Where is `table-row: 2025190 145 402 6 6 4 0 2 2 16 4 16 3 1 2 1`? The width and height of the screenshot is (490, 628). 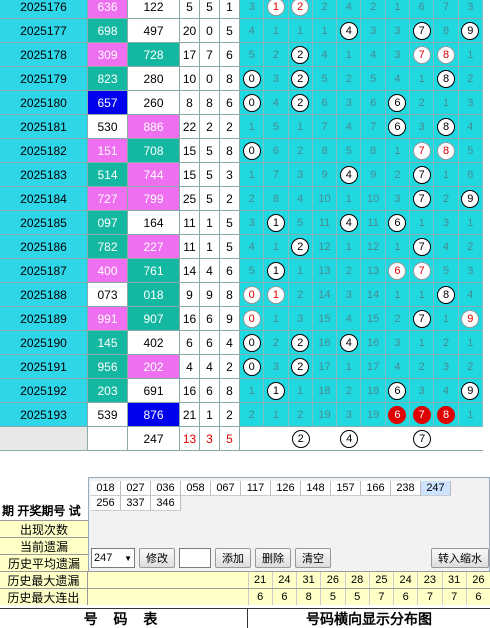 table-row: 2025190 145 402 6 6 4 0 2 2 16 4 16 3 1 2 1 is located at coordinates (245, 343).